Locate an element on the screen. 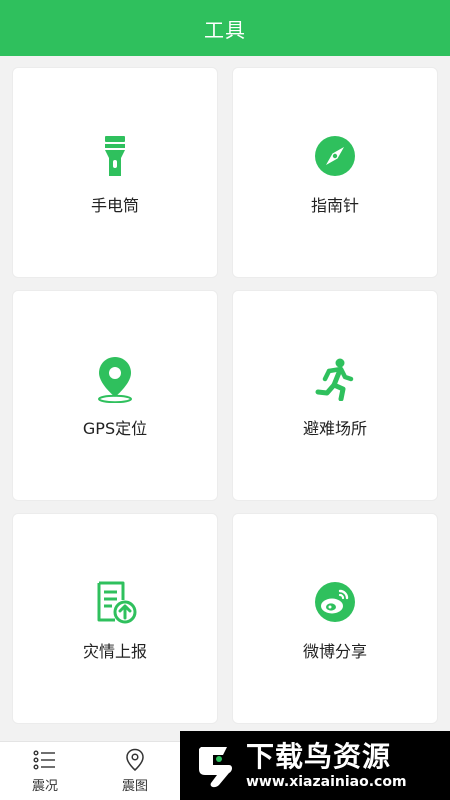 This screenshot has height=800, width=450. report-upload-icon is located at coordinates (115, 602).